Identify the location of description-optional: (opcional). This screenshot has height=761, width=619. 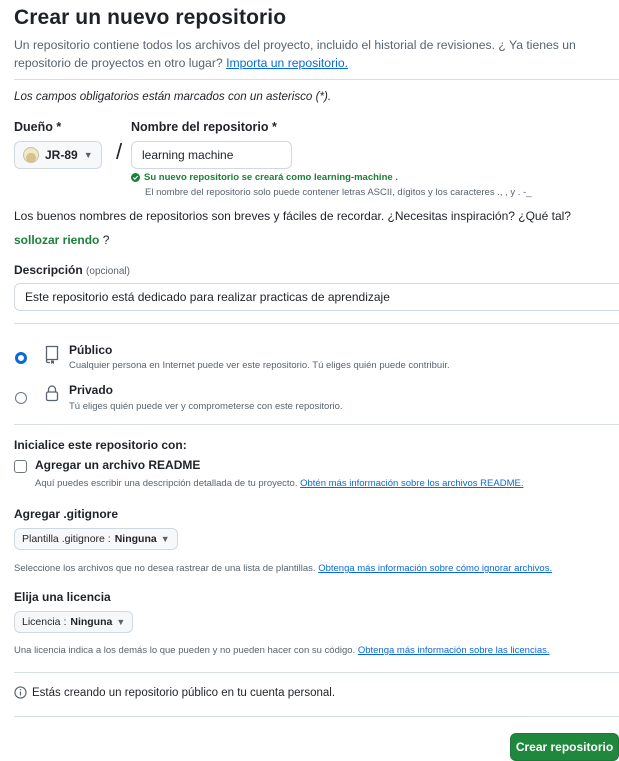
(108, 271).